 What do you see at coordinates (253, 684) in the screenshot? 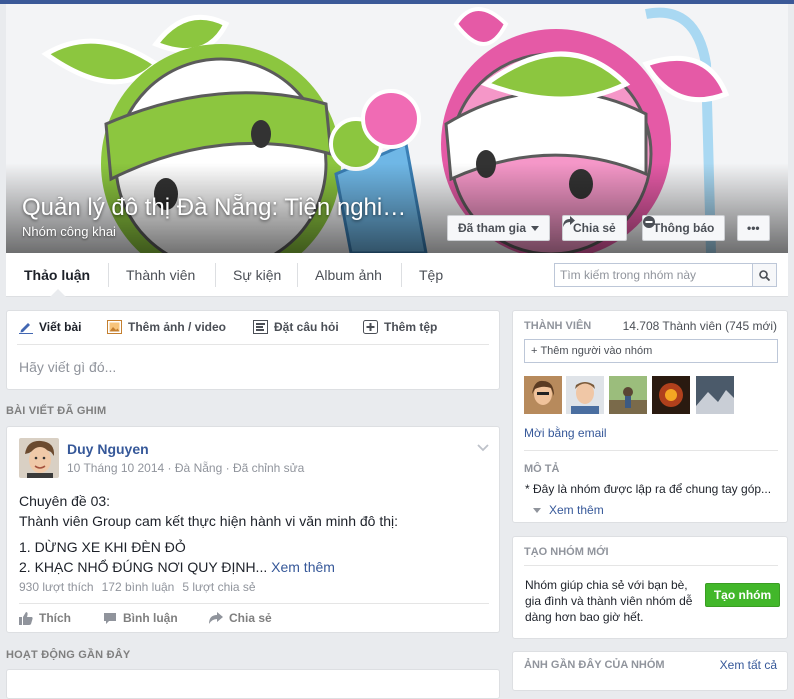
I see `recent-activity-card` at bounding box center [253, 684].